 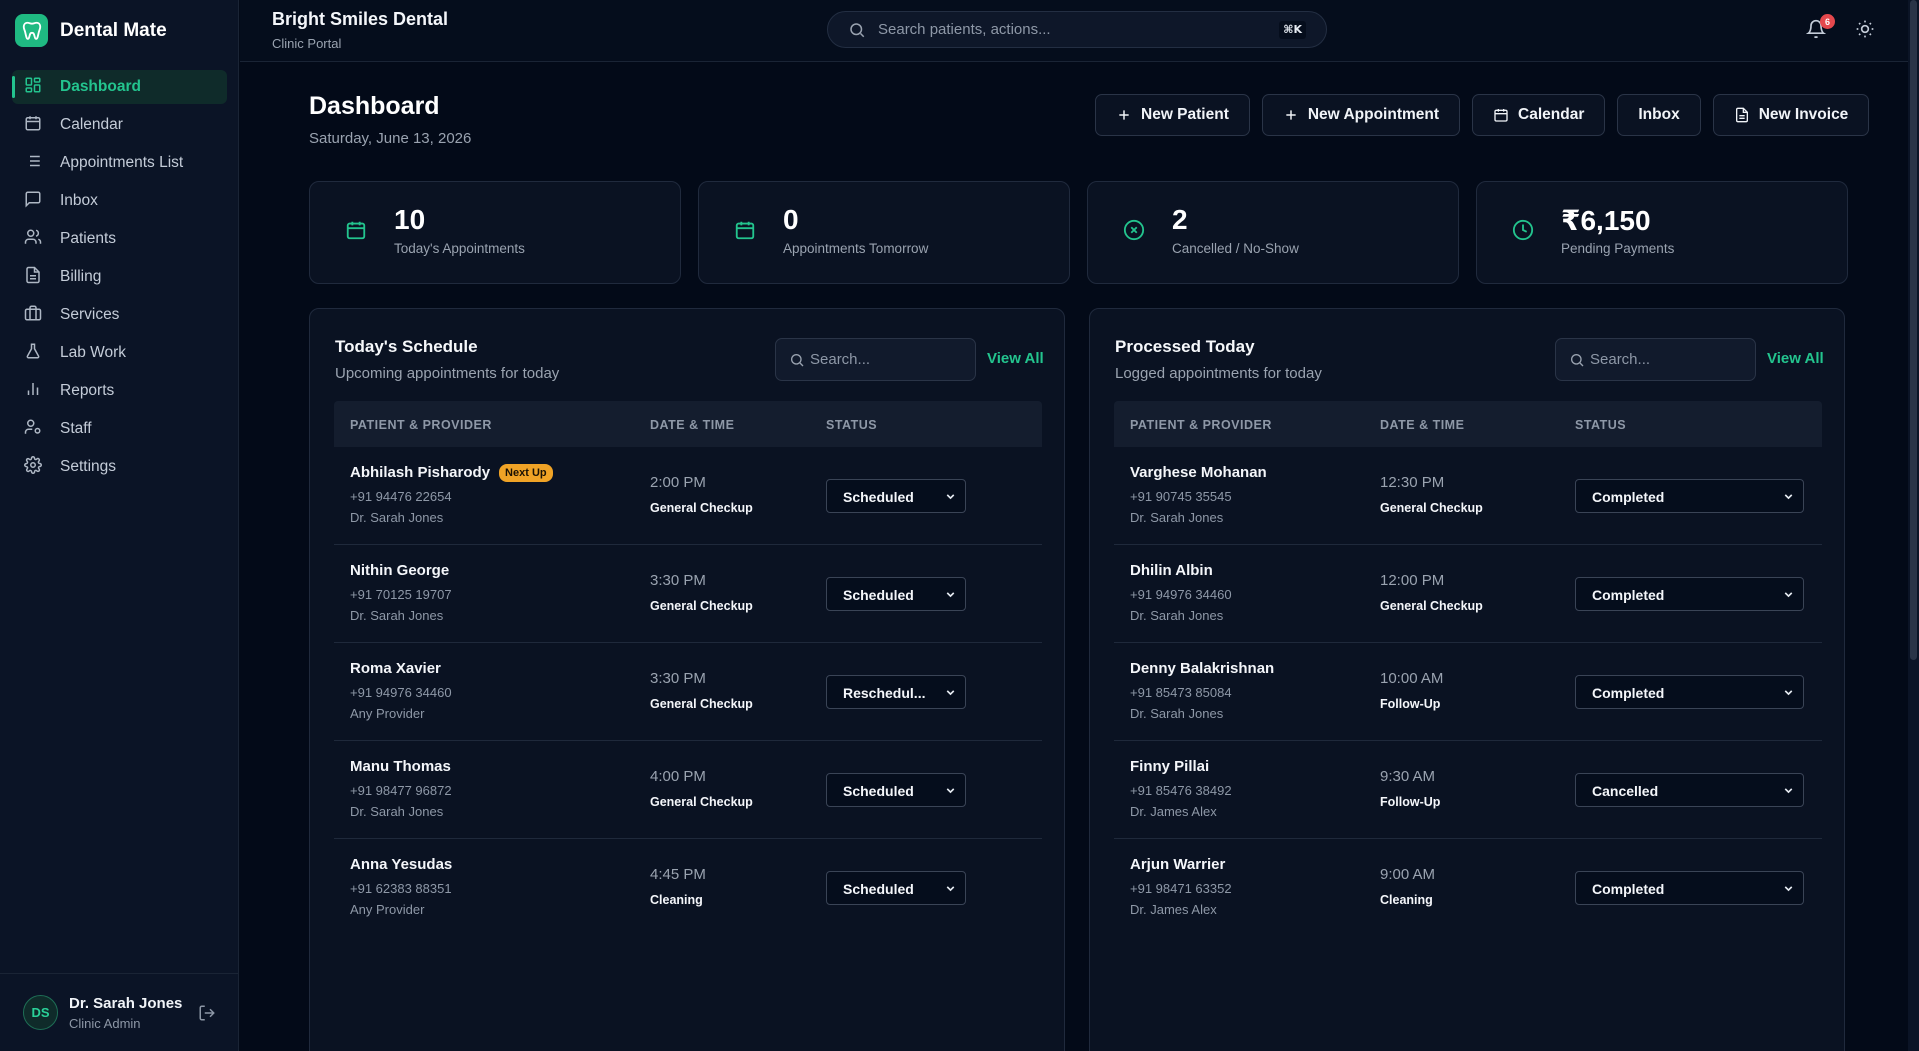 I want to click on appointment-time: 4:45 PM, so click(x=678, y=874).